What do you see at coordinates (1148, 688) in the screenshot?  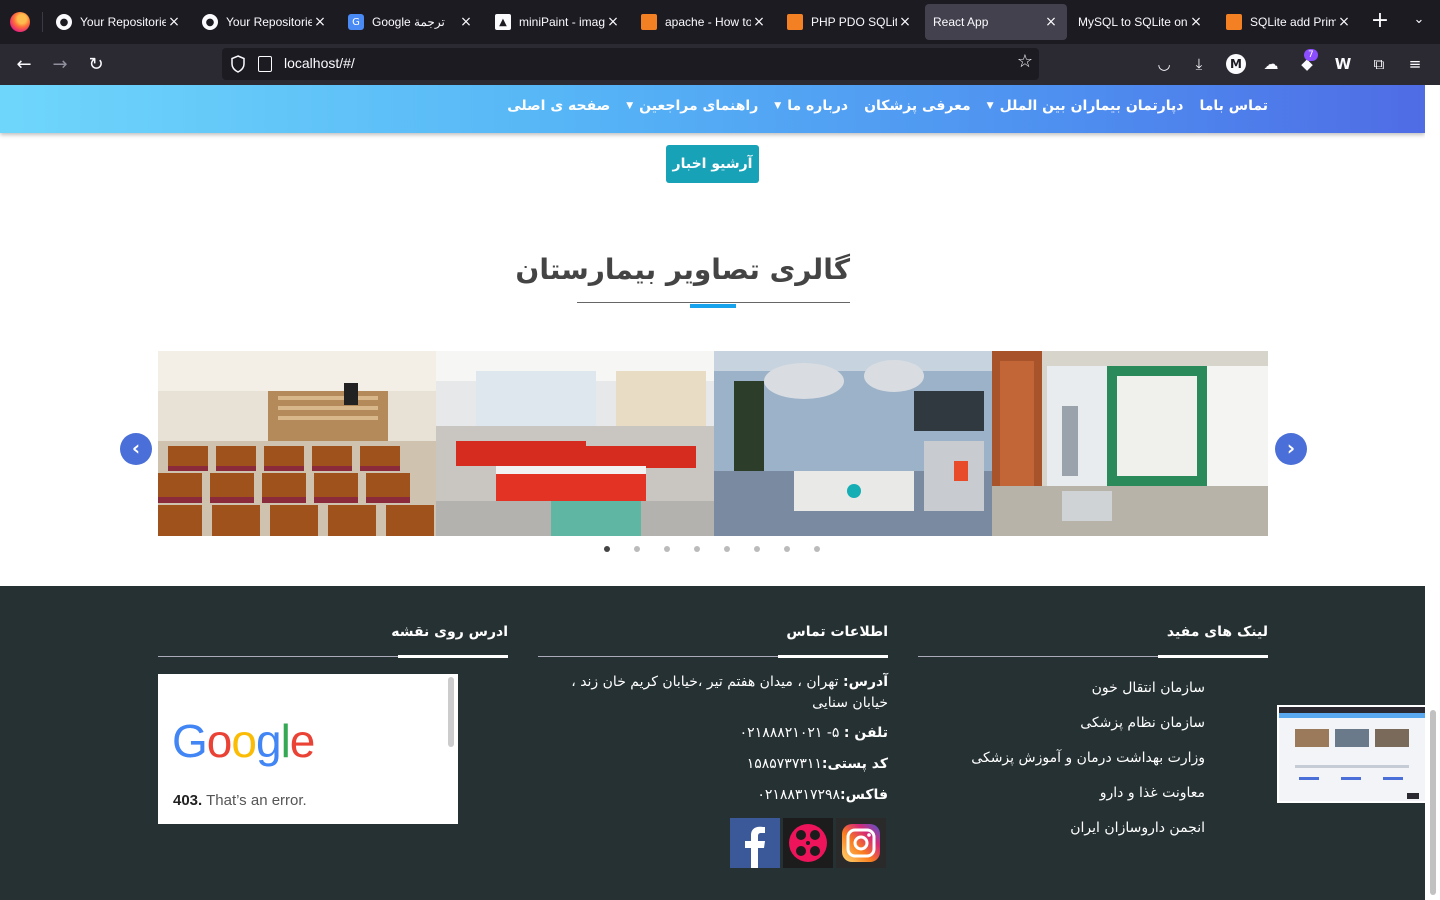 I see `footer-link: سازمان انتقال خون` at bounding box center [1148, 688].